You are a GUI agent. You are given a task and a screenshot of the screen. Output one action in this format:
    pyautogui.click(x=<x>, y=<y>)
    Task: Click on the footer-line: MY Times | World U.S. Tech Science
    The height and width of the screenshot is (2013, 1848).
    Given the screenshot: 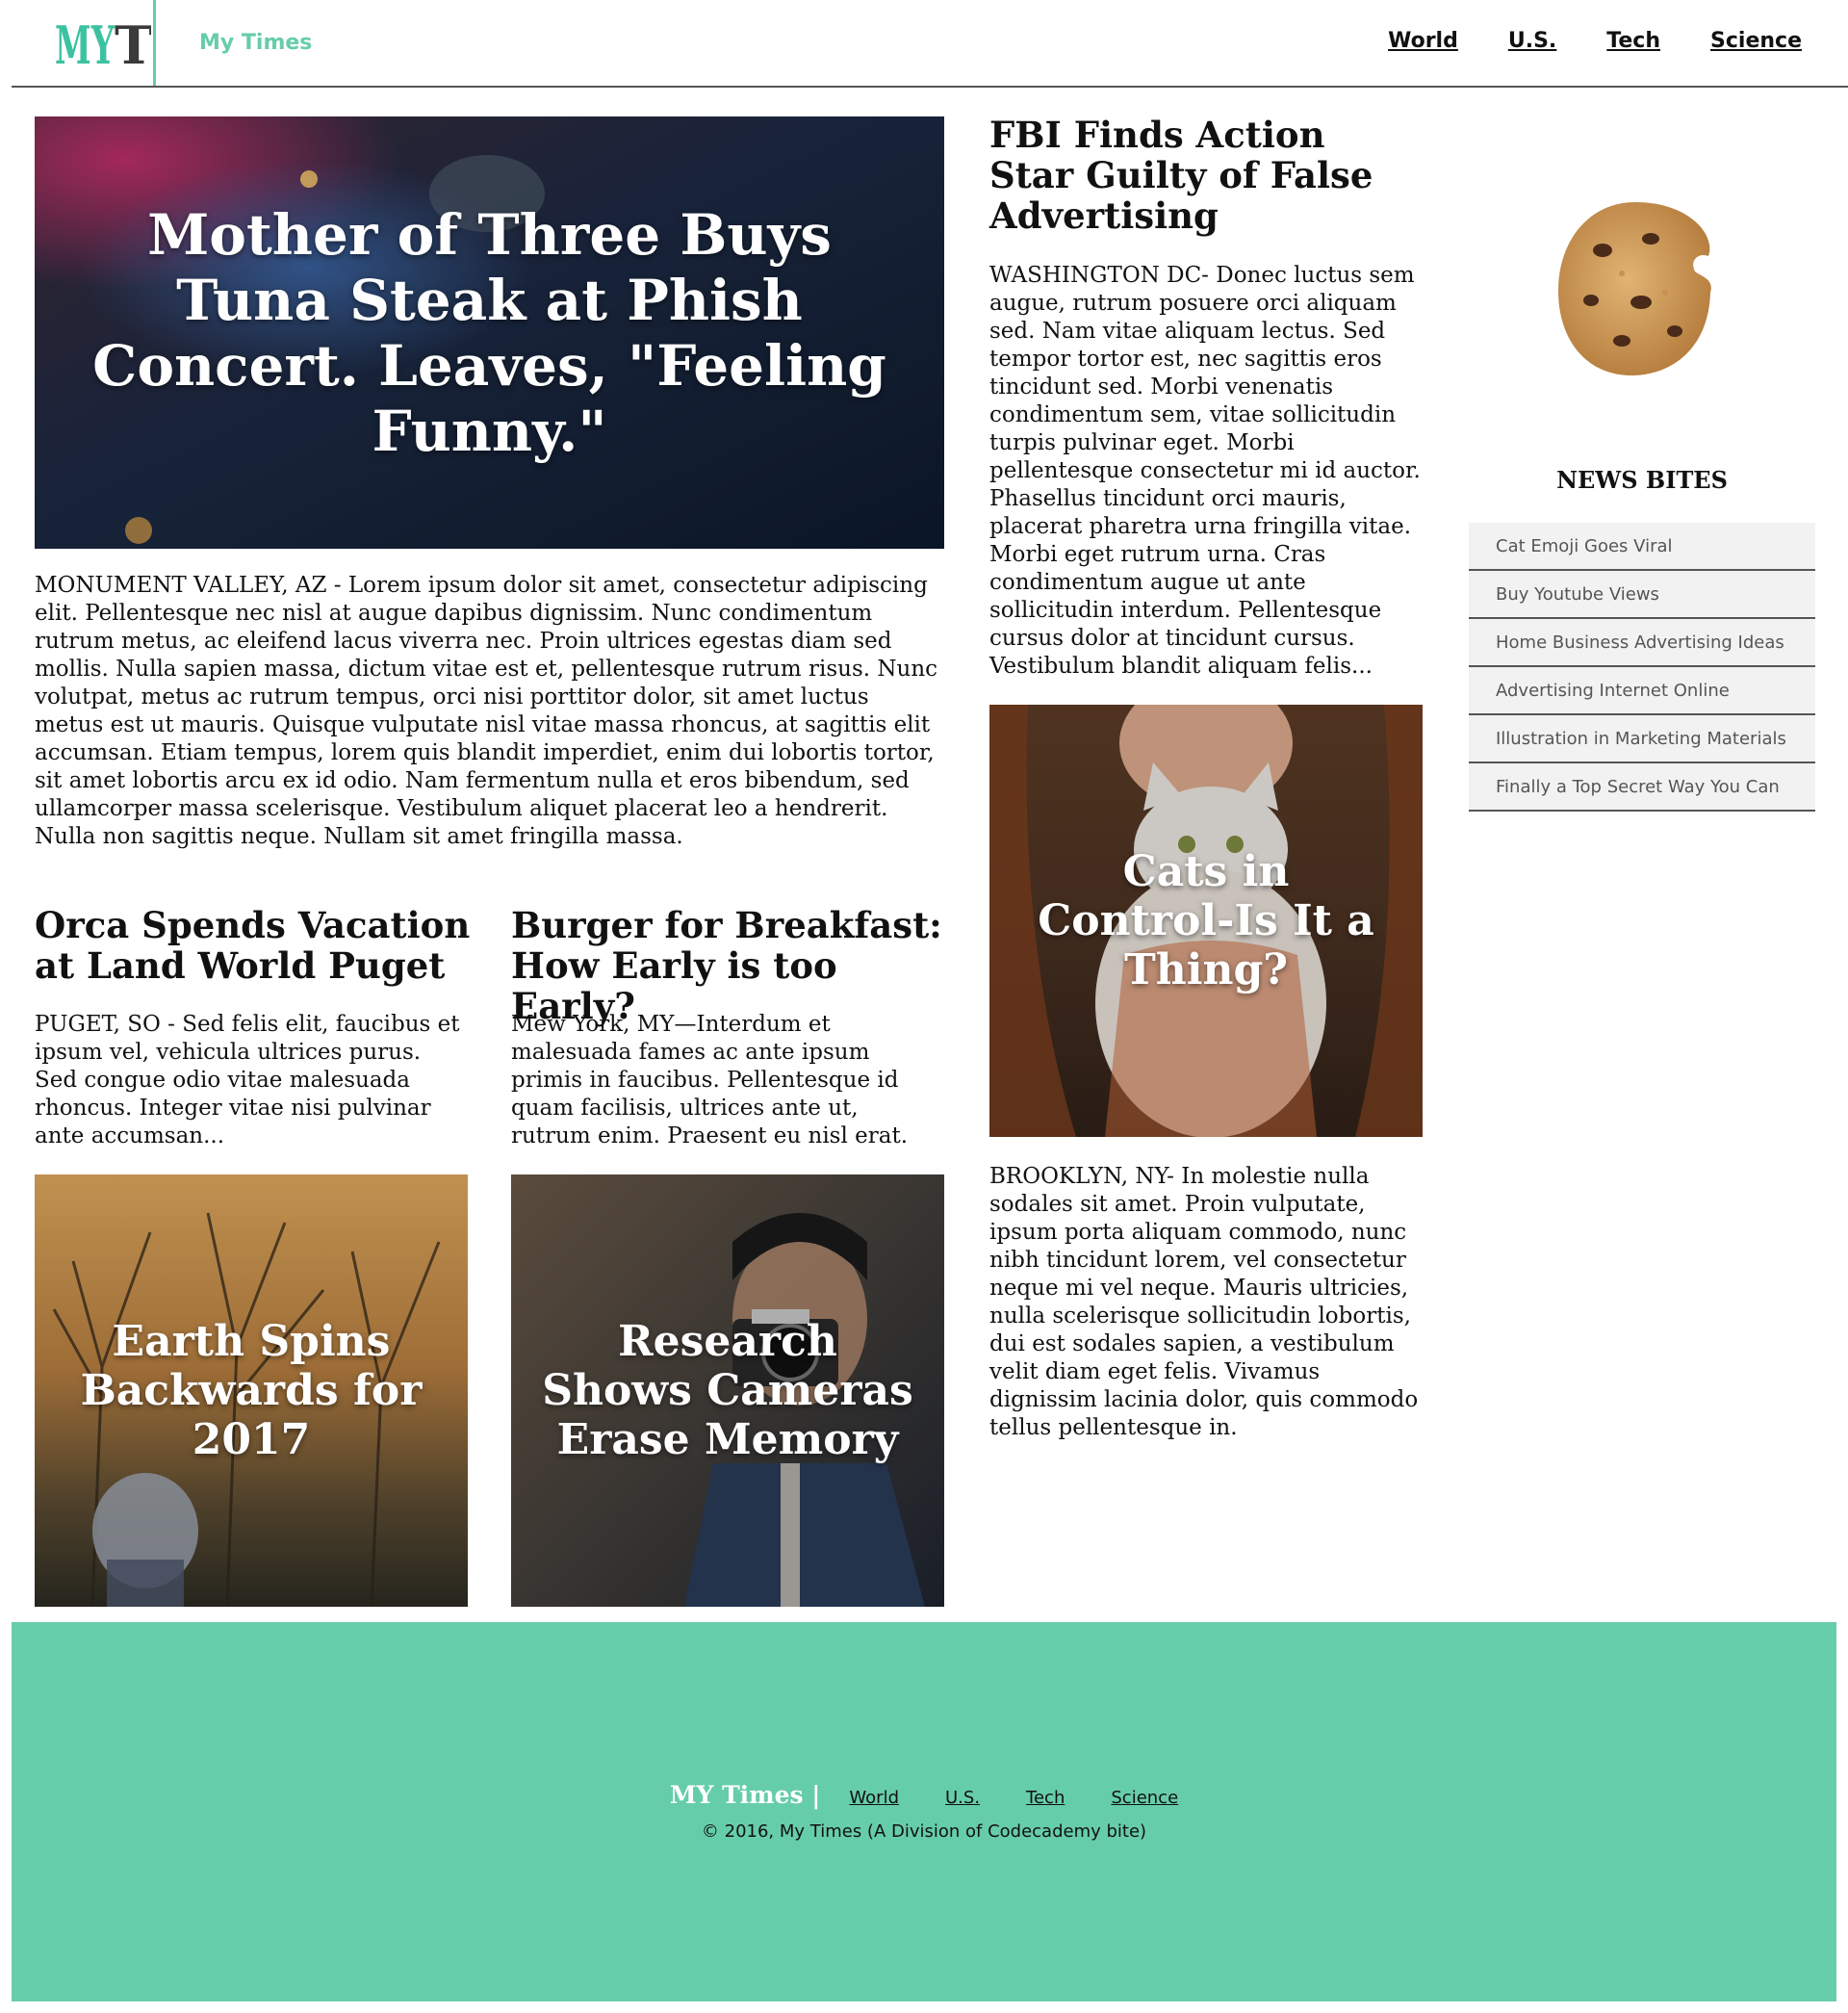 What is the action you would take?
    pyautogui.click(x=924, y=1795)
    